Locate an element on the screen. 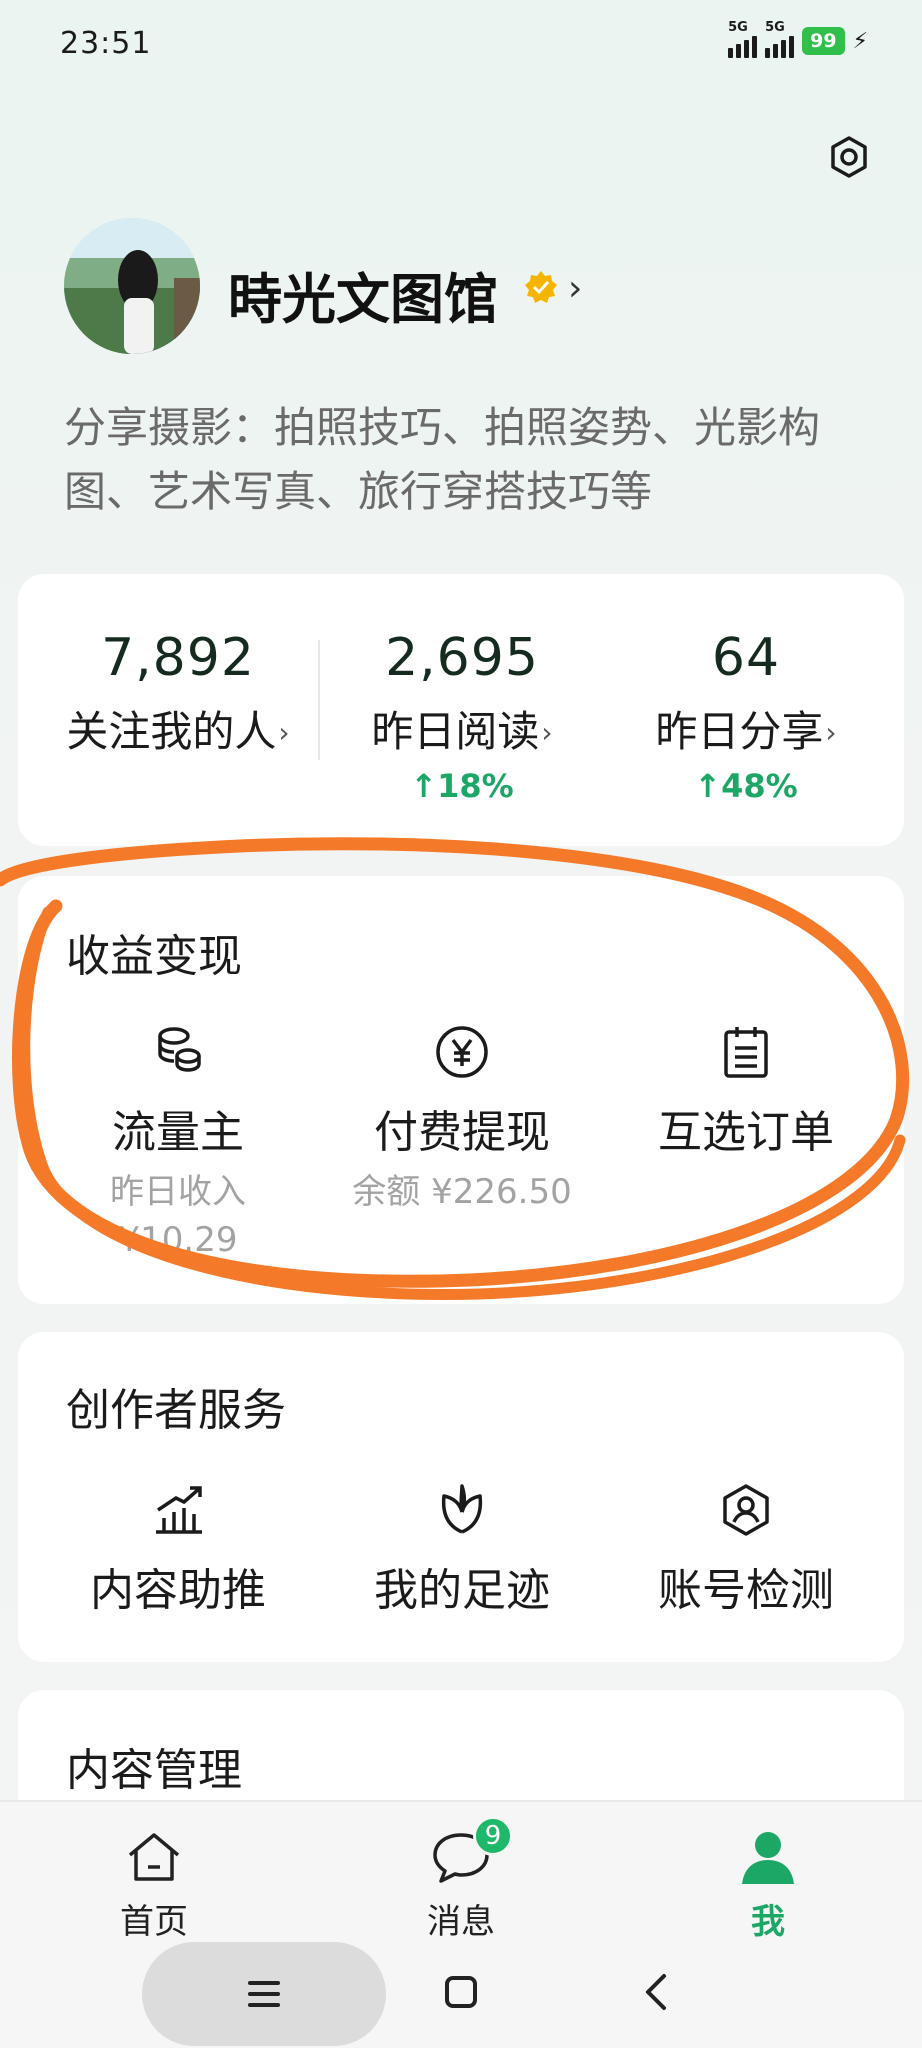  divider is located at coordinates (319, 700).